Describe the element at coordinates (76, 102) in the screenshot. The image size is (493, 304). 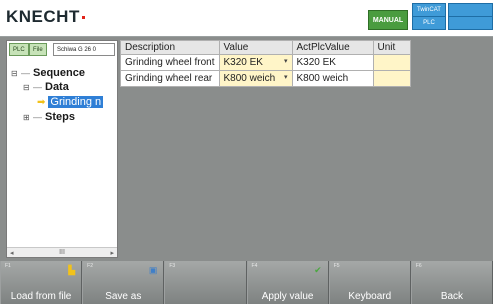
I see `tree-label-grinding: Grinding n` at that location.